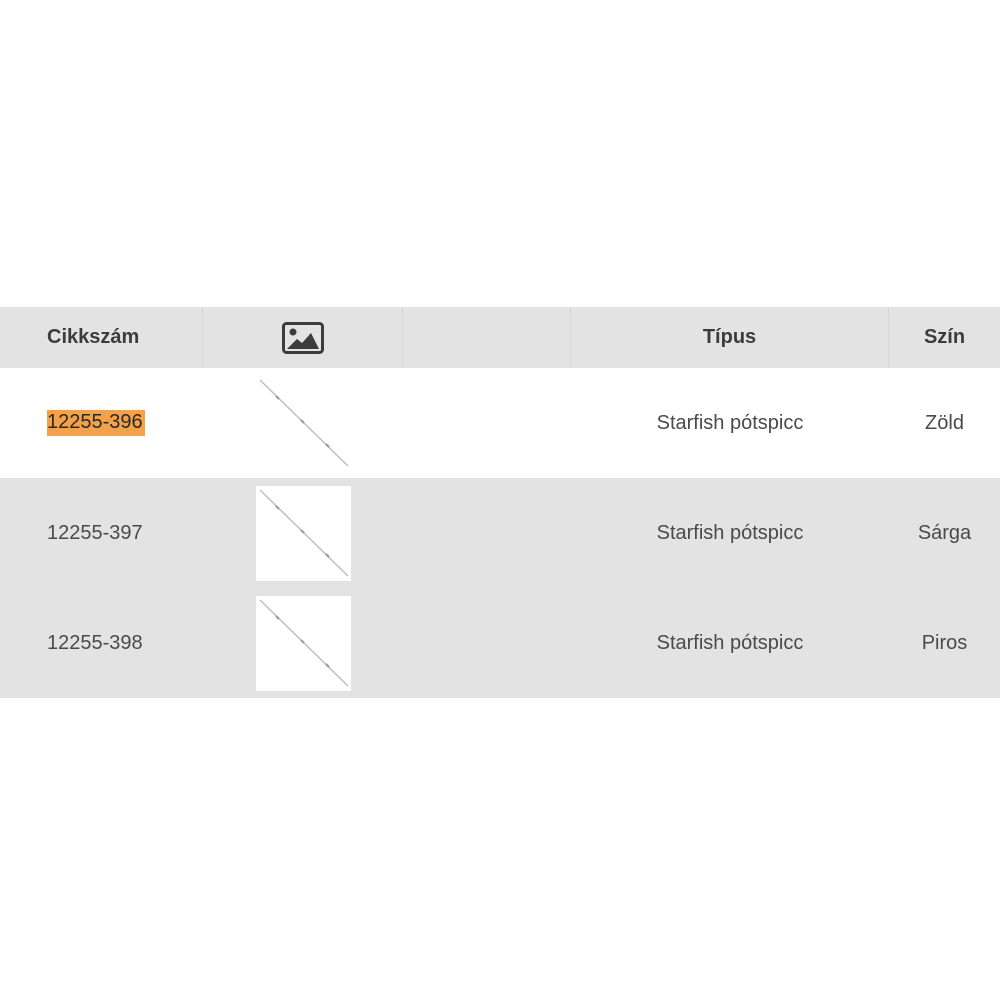 This screenshot has height=1000, width=1000. What do you see at coordinates (93, 337) in the screenshot?
I see `header-code-label: Cikkszám` at bounding box center [93, 337].